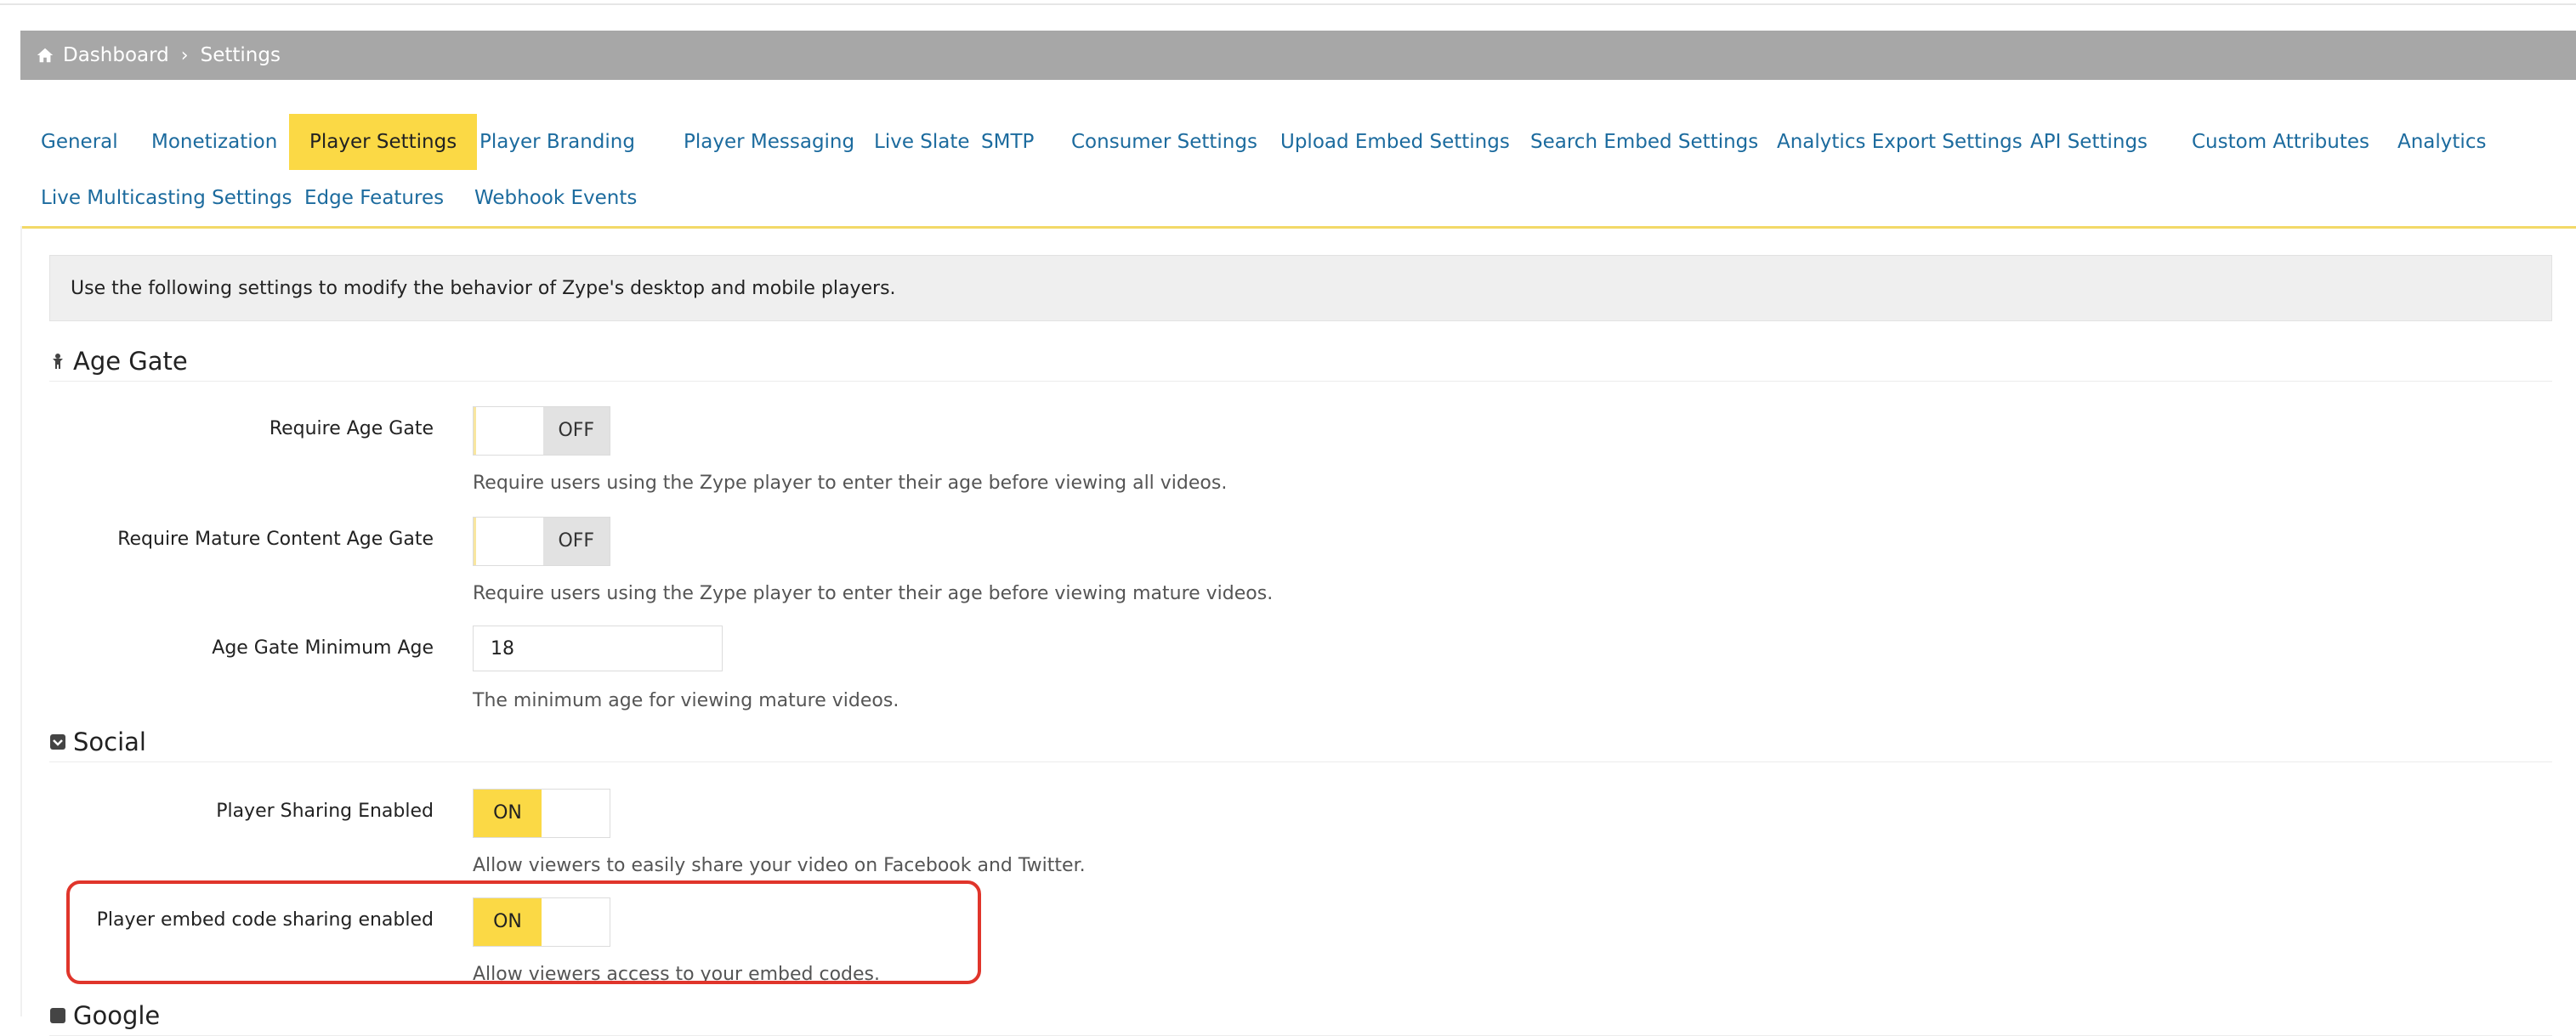  I want to click on tab-player-settings: Player Settings, so click(384, 142).